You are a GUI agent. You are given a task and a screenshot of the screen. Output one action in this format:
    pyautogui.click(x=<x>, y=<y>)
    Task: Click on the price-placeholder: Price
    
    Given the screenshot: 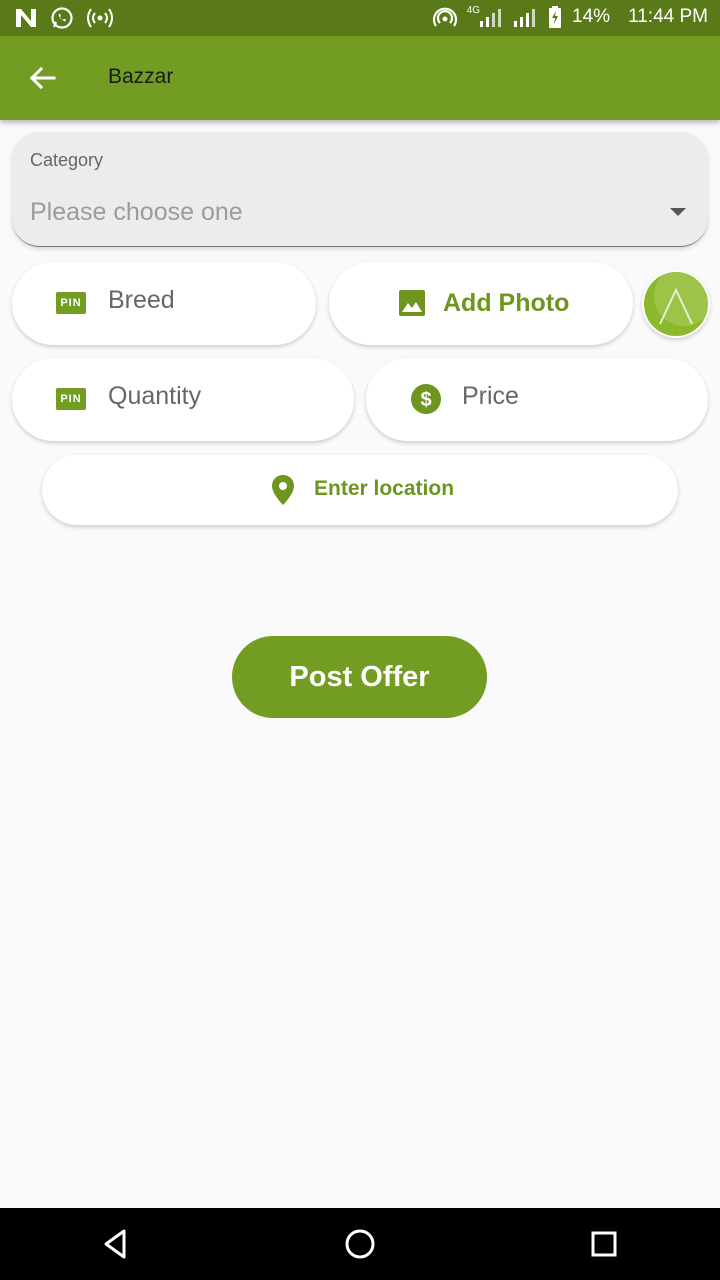 What is the action you would take?
    pyautogui.click(x=490, y=396)
    